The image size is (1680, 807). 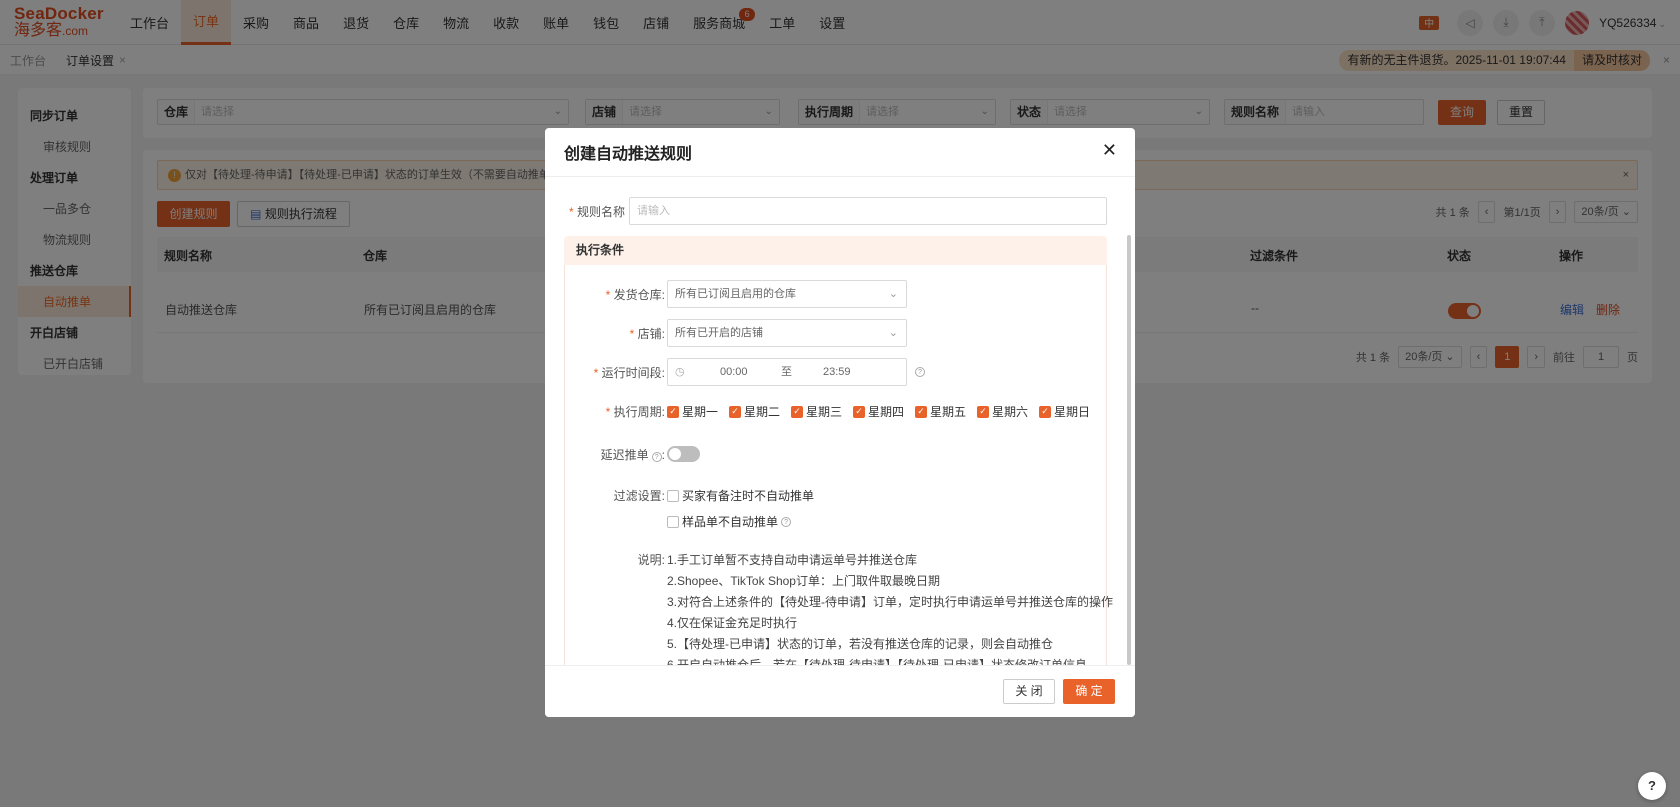 I want to click on note-line: 6.开启自动推仓后，若在【待处理-待申请】【待处理-已申请】状态修改订单信息, so click(x=877, y=661).